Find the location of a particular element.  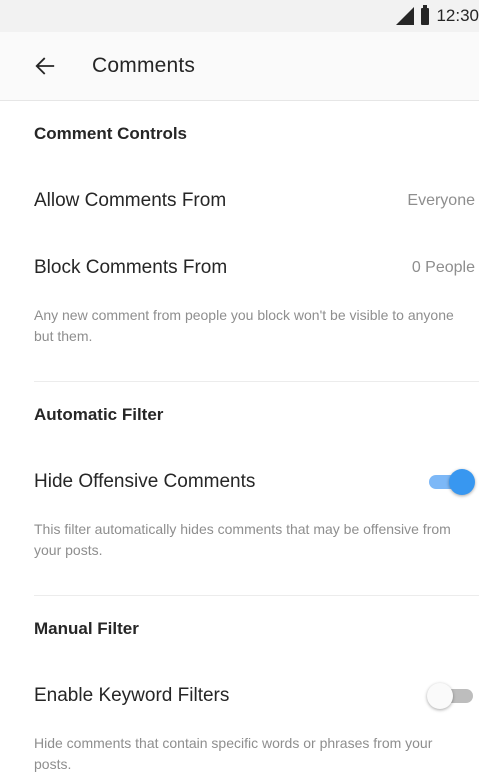

block-comments-from-value: 0 People is located at coordinates (443, 267).